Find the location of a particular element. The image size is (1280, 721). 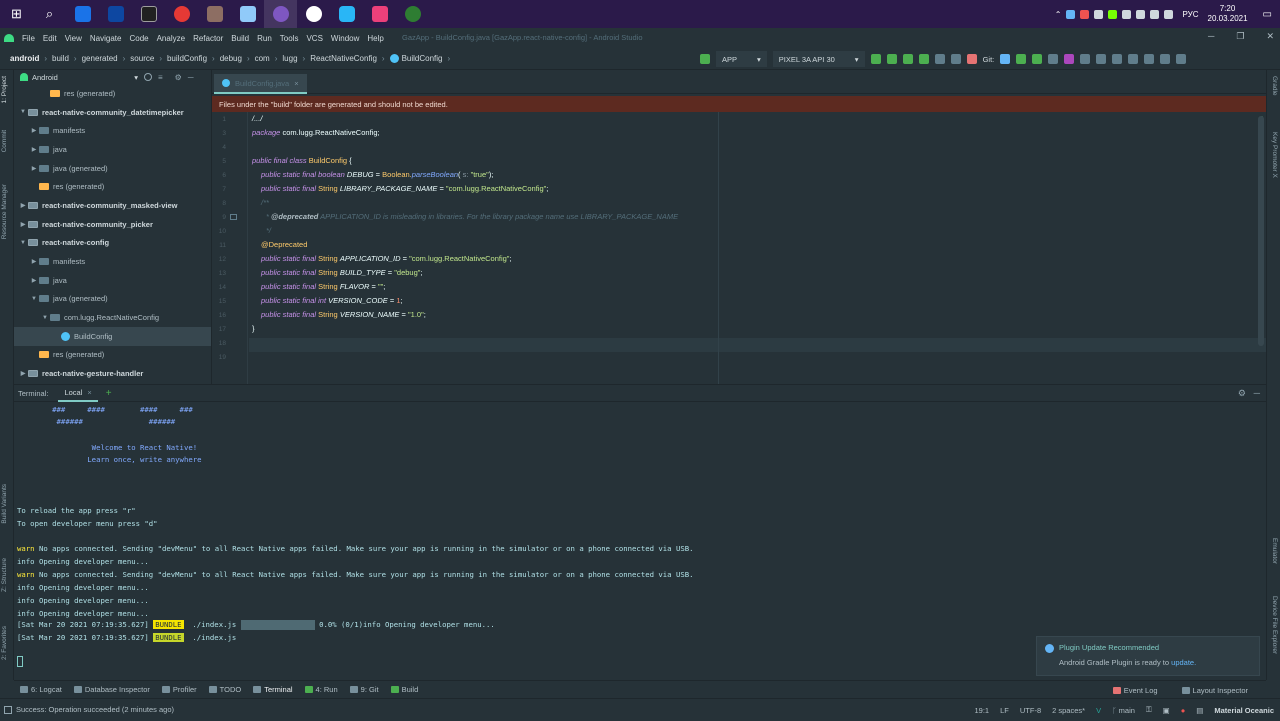

taskbar-app-chrome-frame is located at coordinates (82, 14).